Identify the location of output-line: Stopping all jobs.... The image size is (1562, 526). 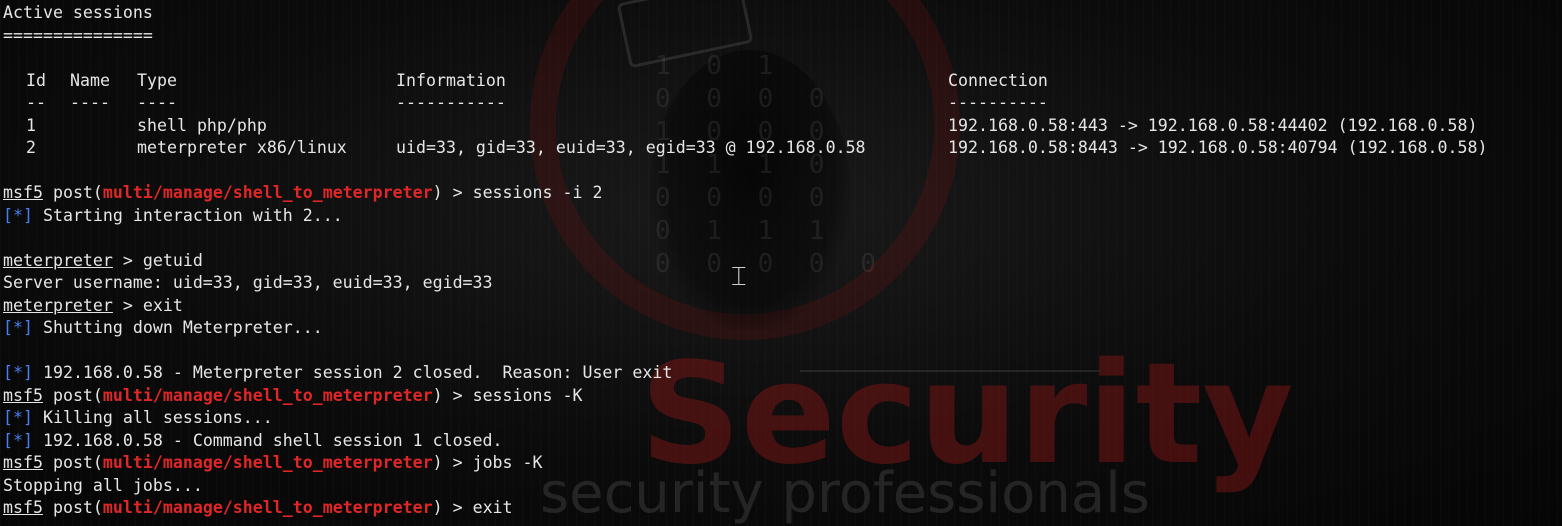
(103, 485).